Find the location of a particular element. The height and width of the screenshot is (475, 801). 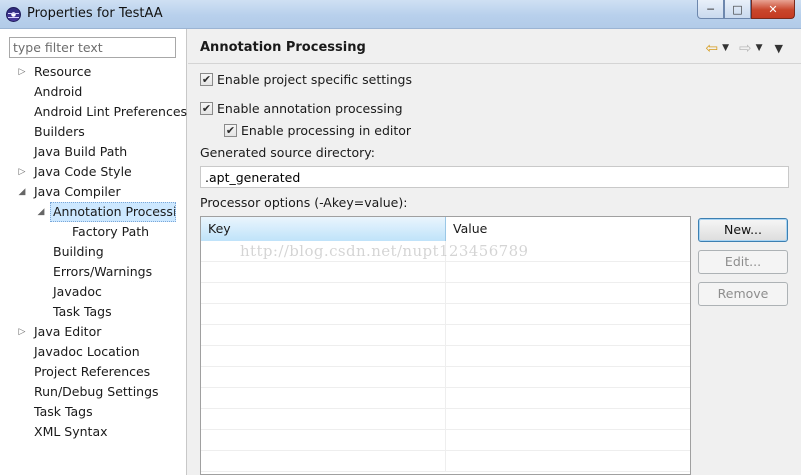

column-header-value: Value is located at coordinates (568, 229).